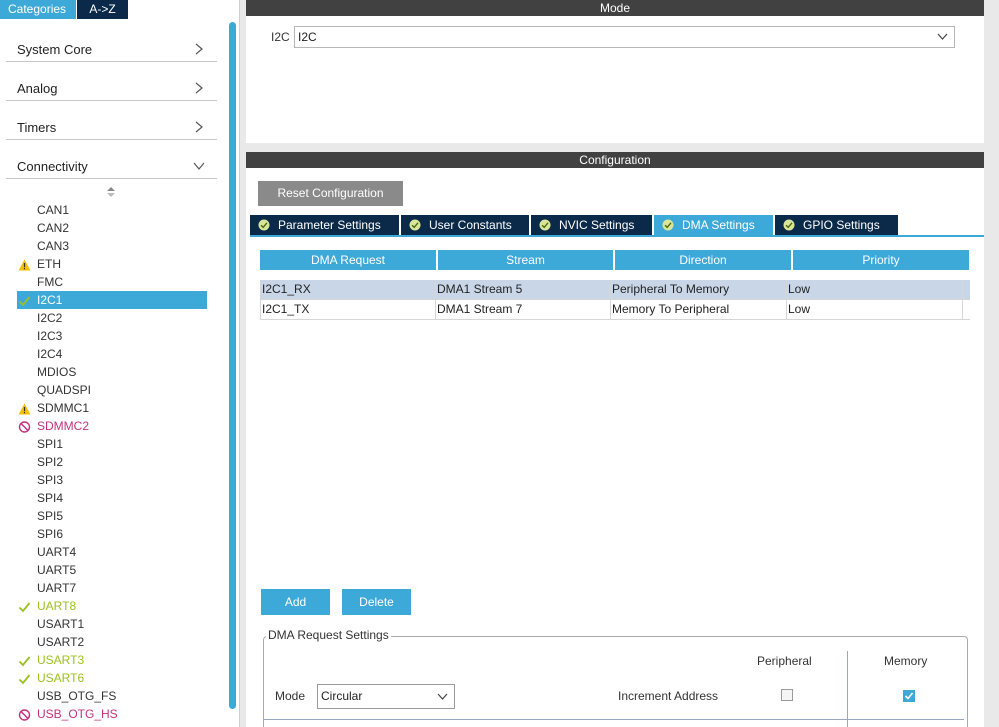 Image resolution: width=999 pixels, height=727 pixels. I want to click on peripheral-item-usb-otg-fs: USB_OTG_FS, so click(112, 696).